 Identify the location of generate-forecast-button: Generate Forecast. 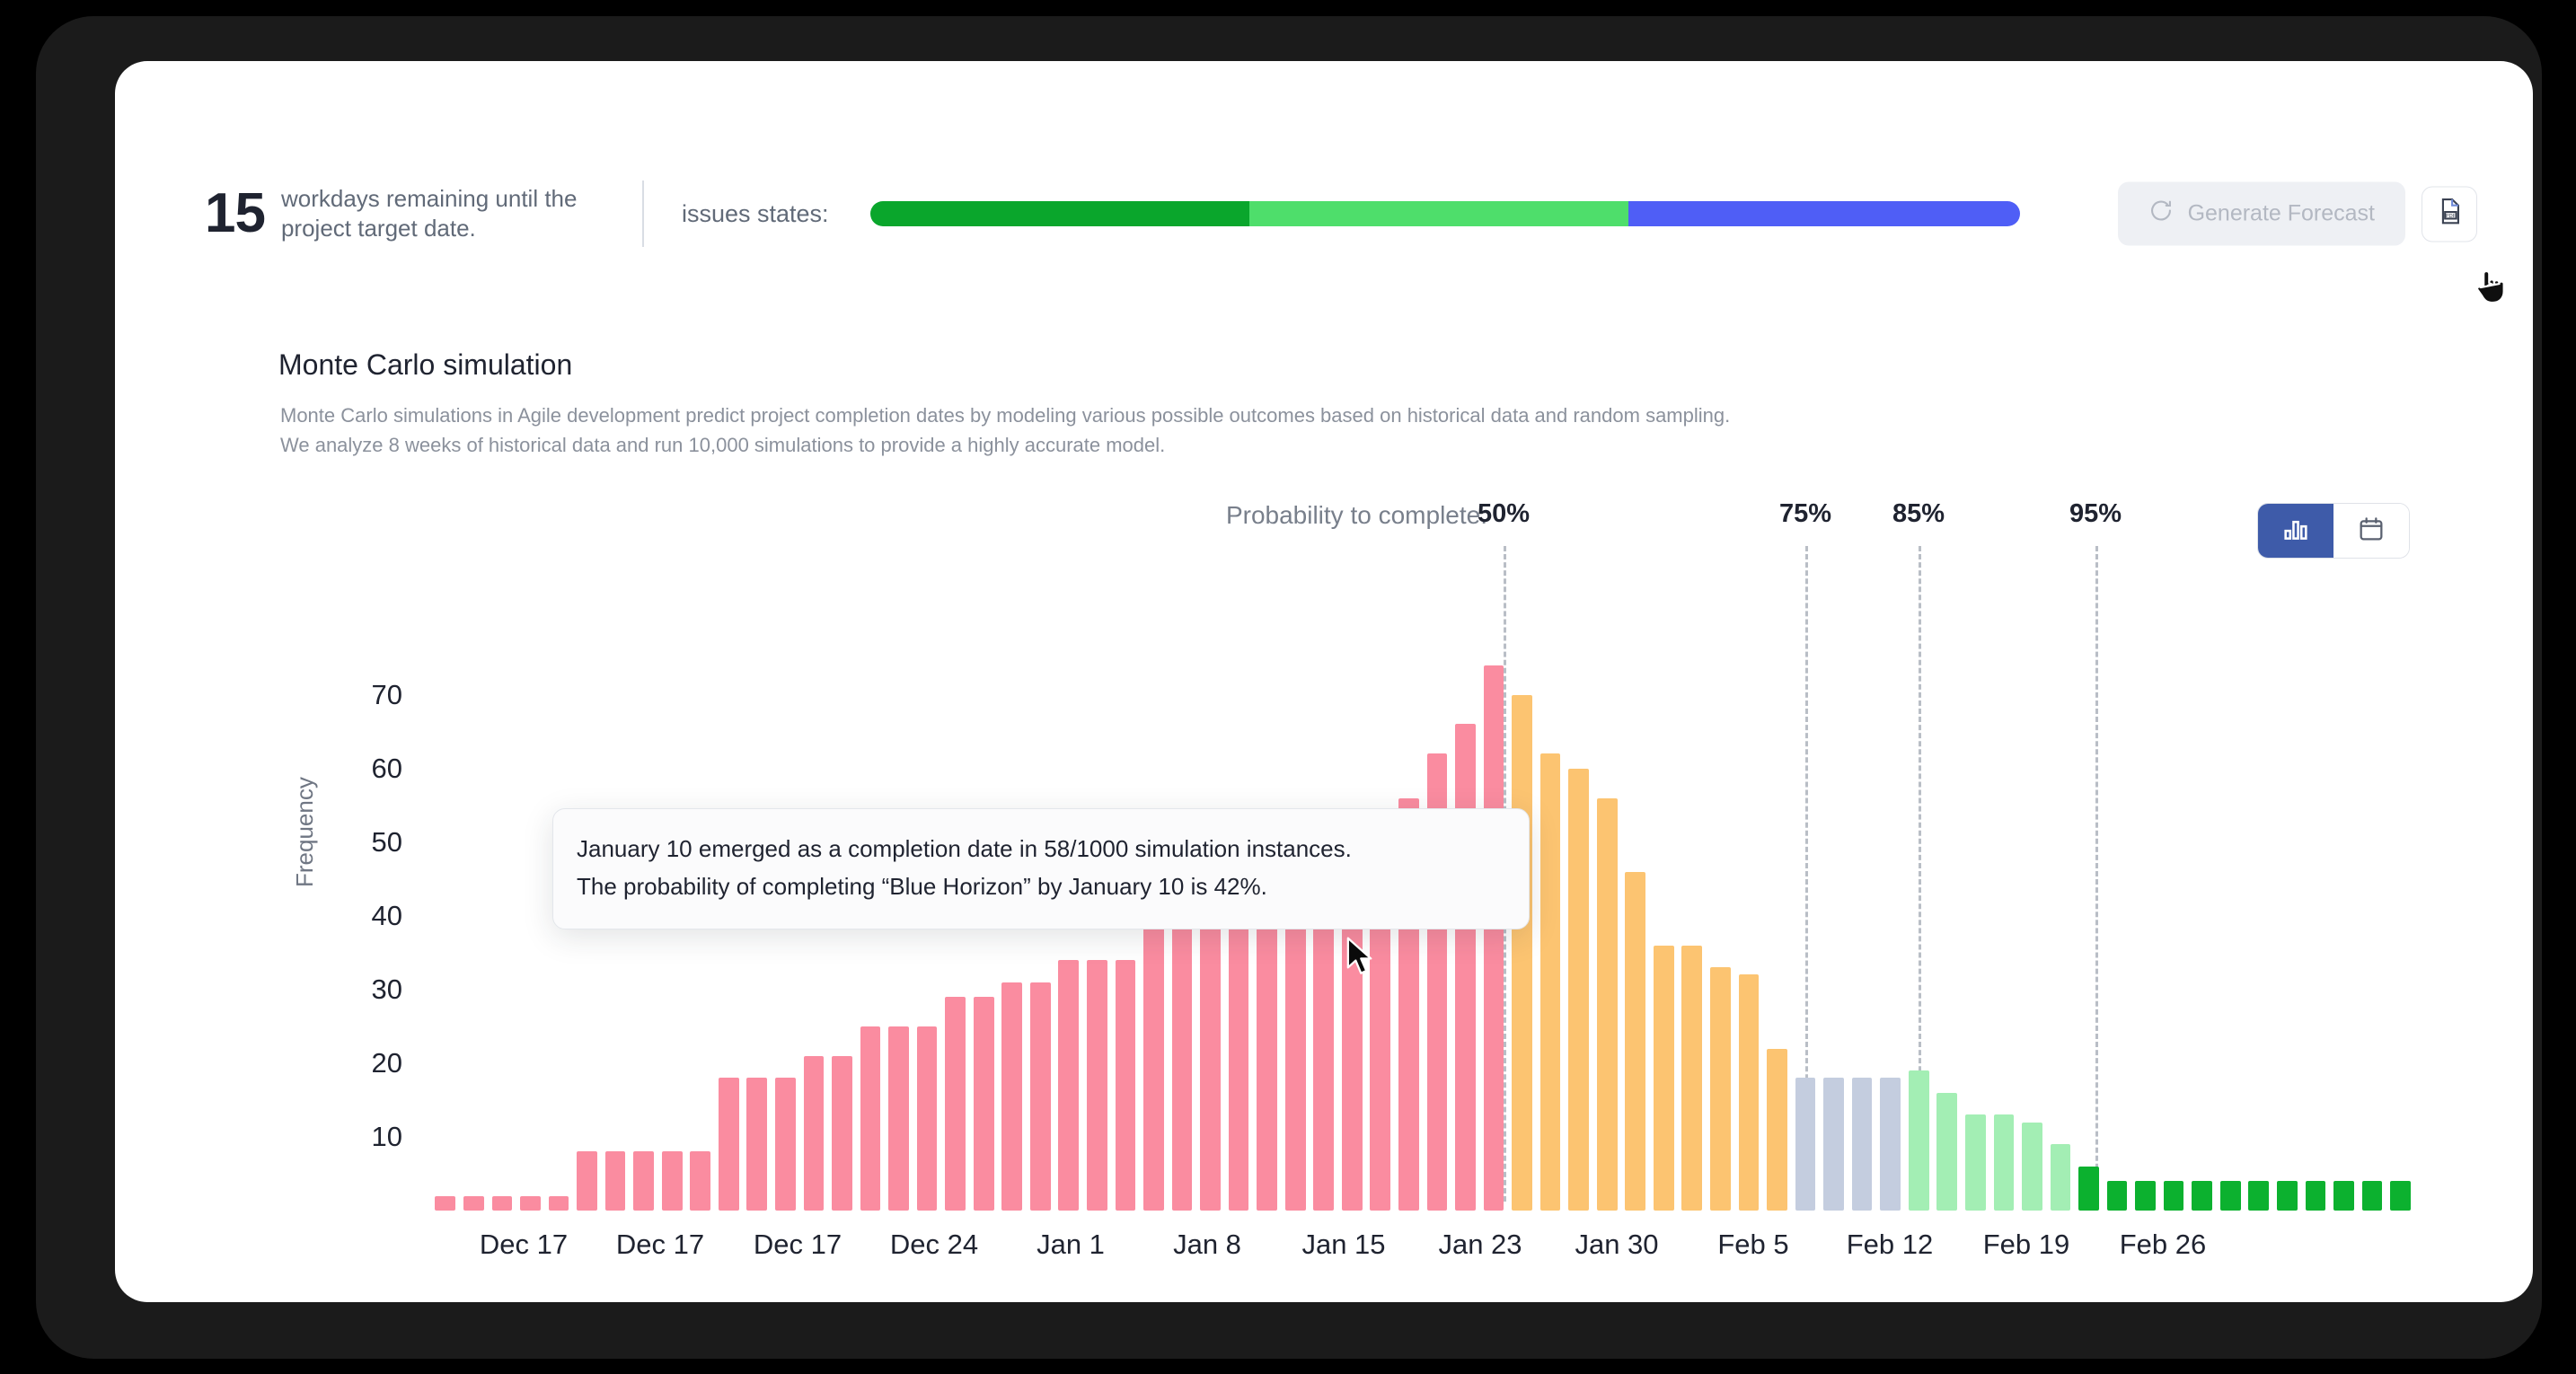
(2261, 214).